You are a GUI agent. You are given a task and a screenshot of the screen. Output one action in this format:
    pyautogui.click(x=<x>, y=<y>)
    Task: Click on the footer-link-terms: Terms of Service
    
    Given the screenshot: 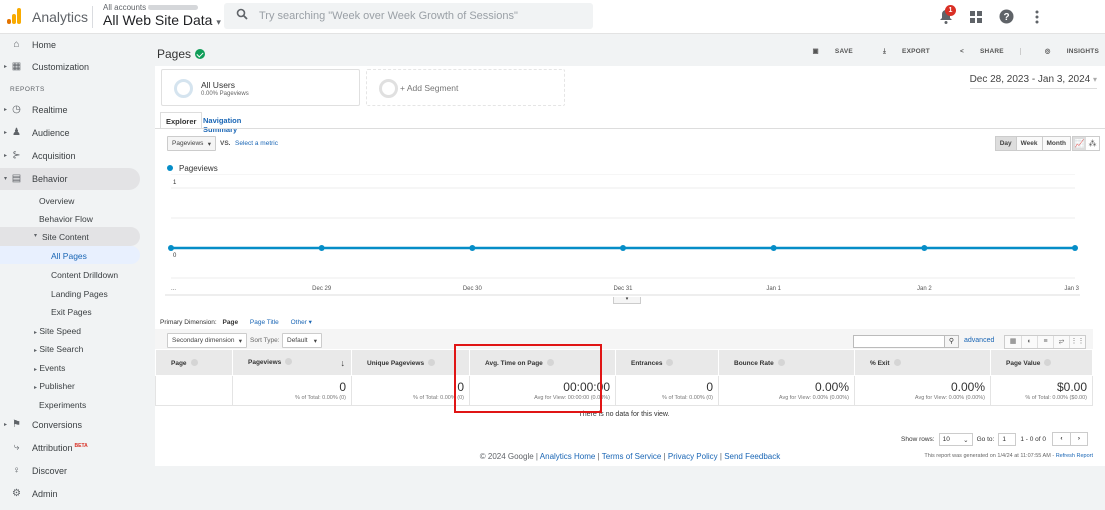 What is the action you would take?
    pyautogui.click(x=632, y=456)
    